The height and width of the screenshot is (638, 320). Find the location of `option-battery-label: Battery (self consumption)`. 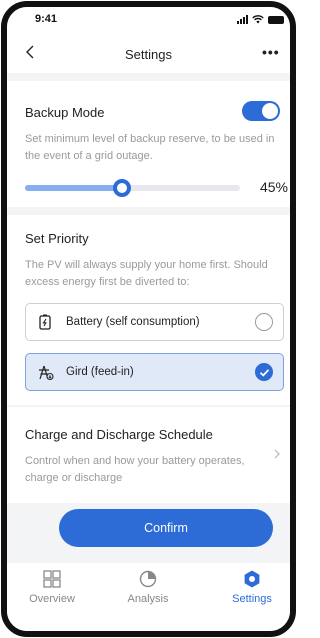

option-battery-label: Battery (self consumption) is located at coordinates (133, 322).